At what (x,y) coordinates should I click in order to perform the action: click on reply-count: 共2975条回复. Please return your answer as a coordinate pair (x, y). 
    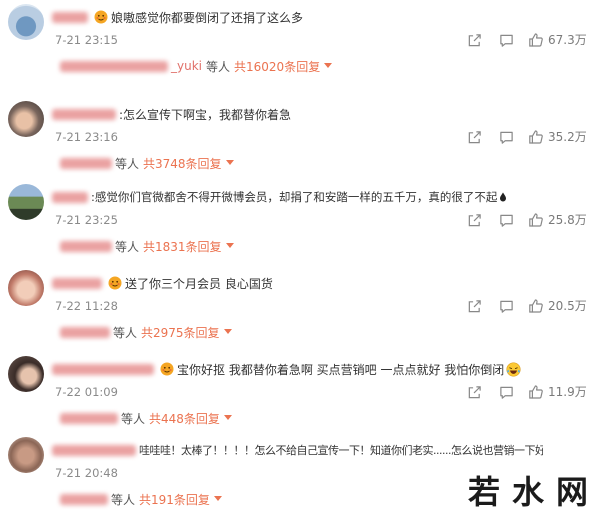
    Looking at the image, I should click on (180, 332).